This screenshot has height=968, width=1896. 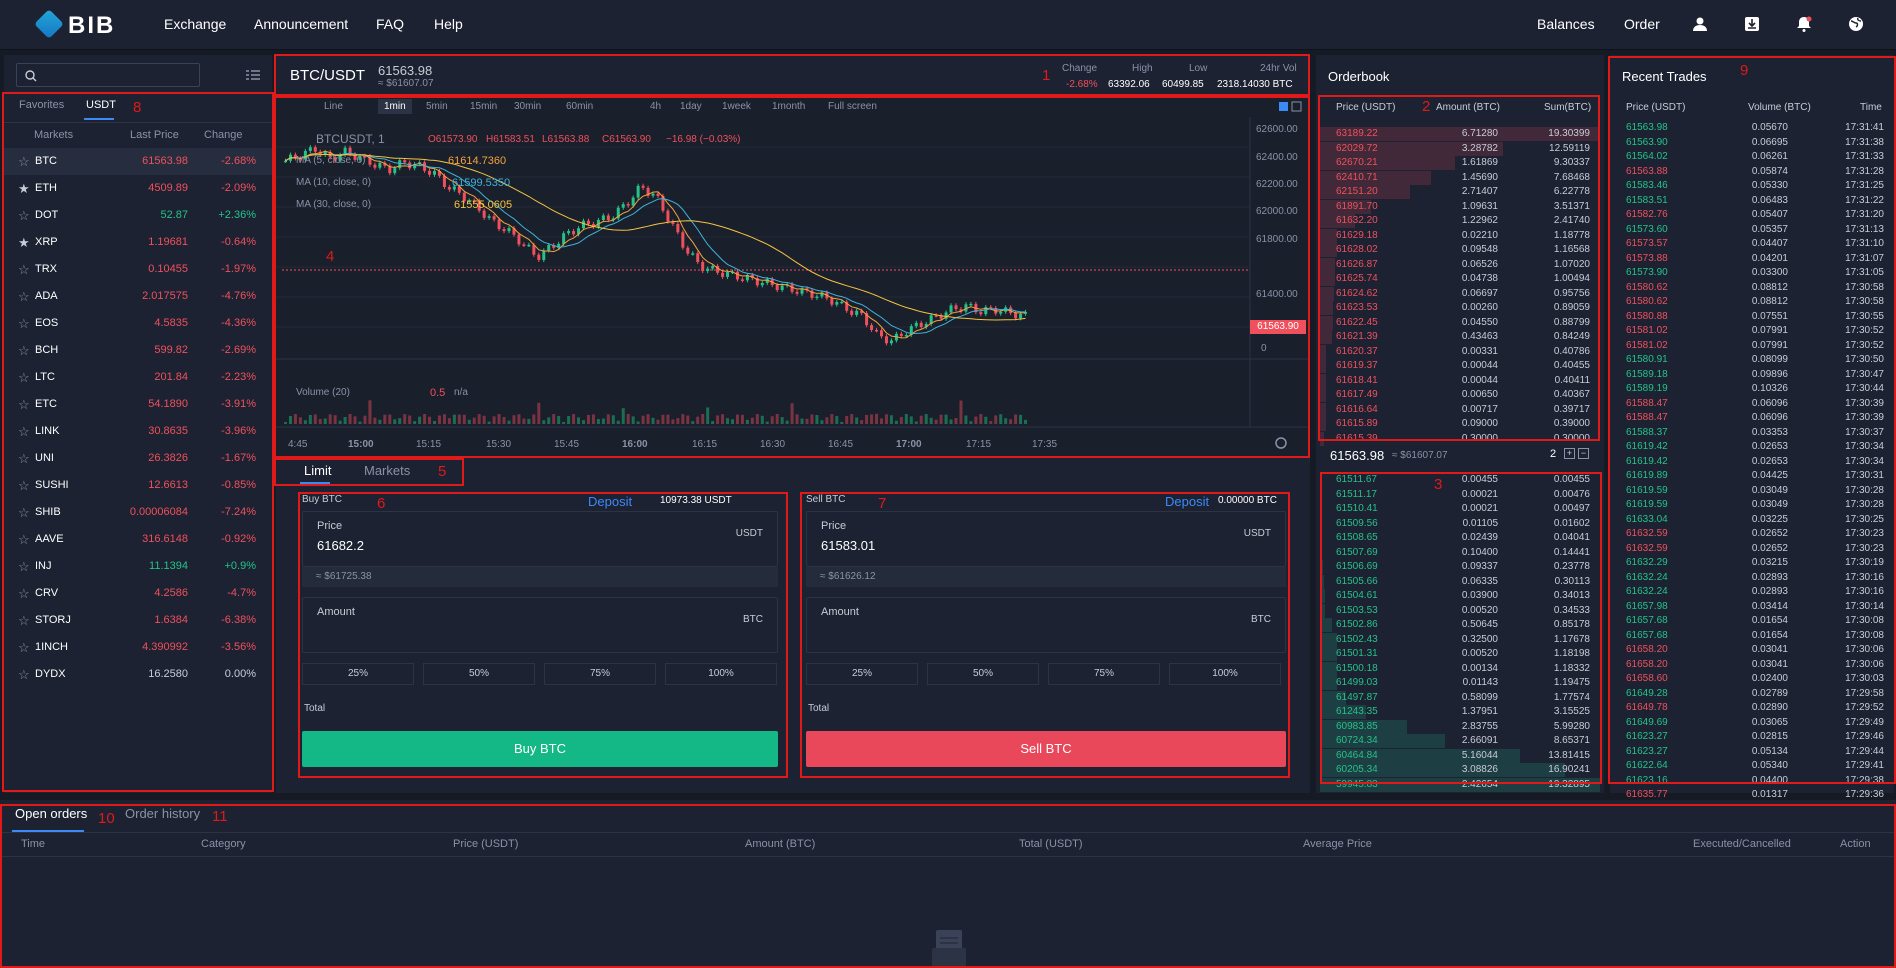 I want to click on chart-symbol: BTCUSDT, 1, so click(x=350, y=139).